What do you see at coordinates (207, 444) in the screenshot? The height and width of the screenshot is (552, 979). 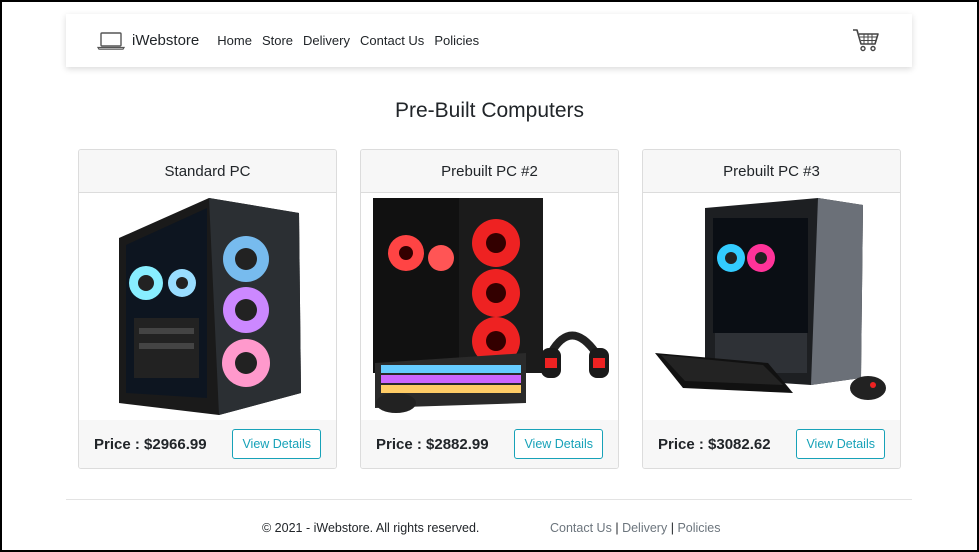 I see `card-footer: Price : $2966.99 View Details` at bounding box center [207, 444].